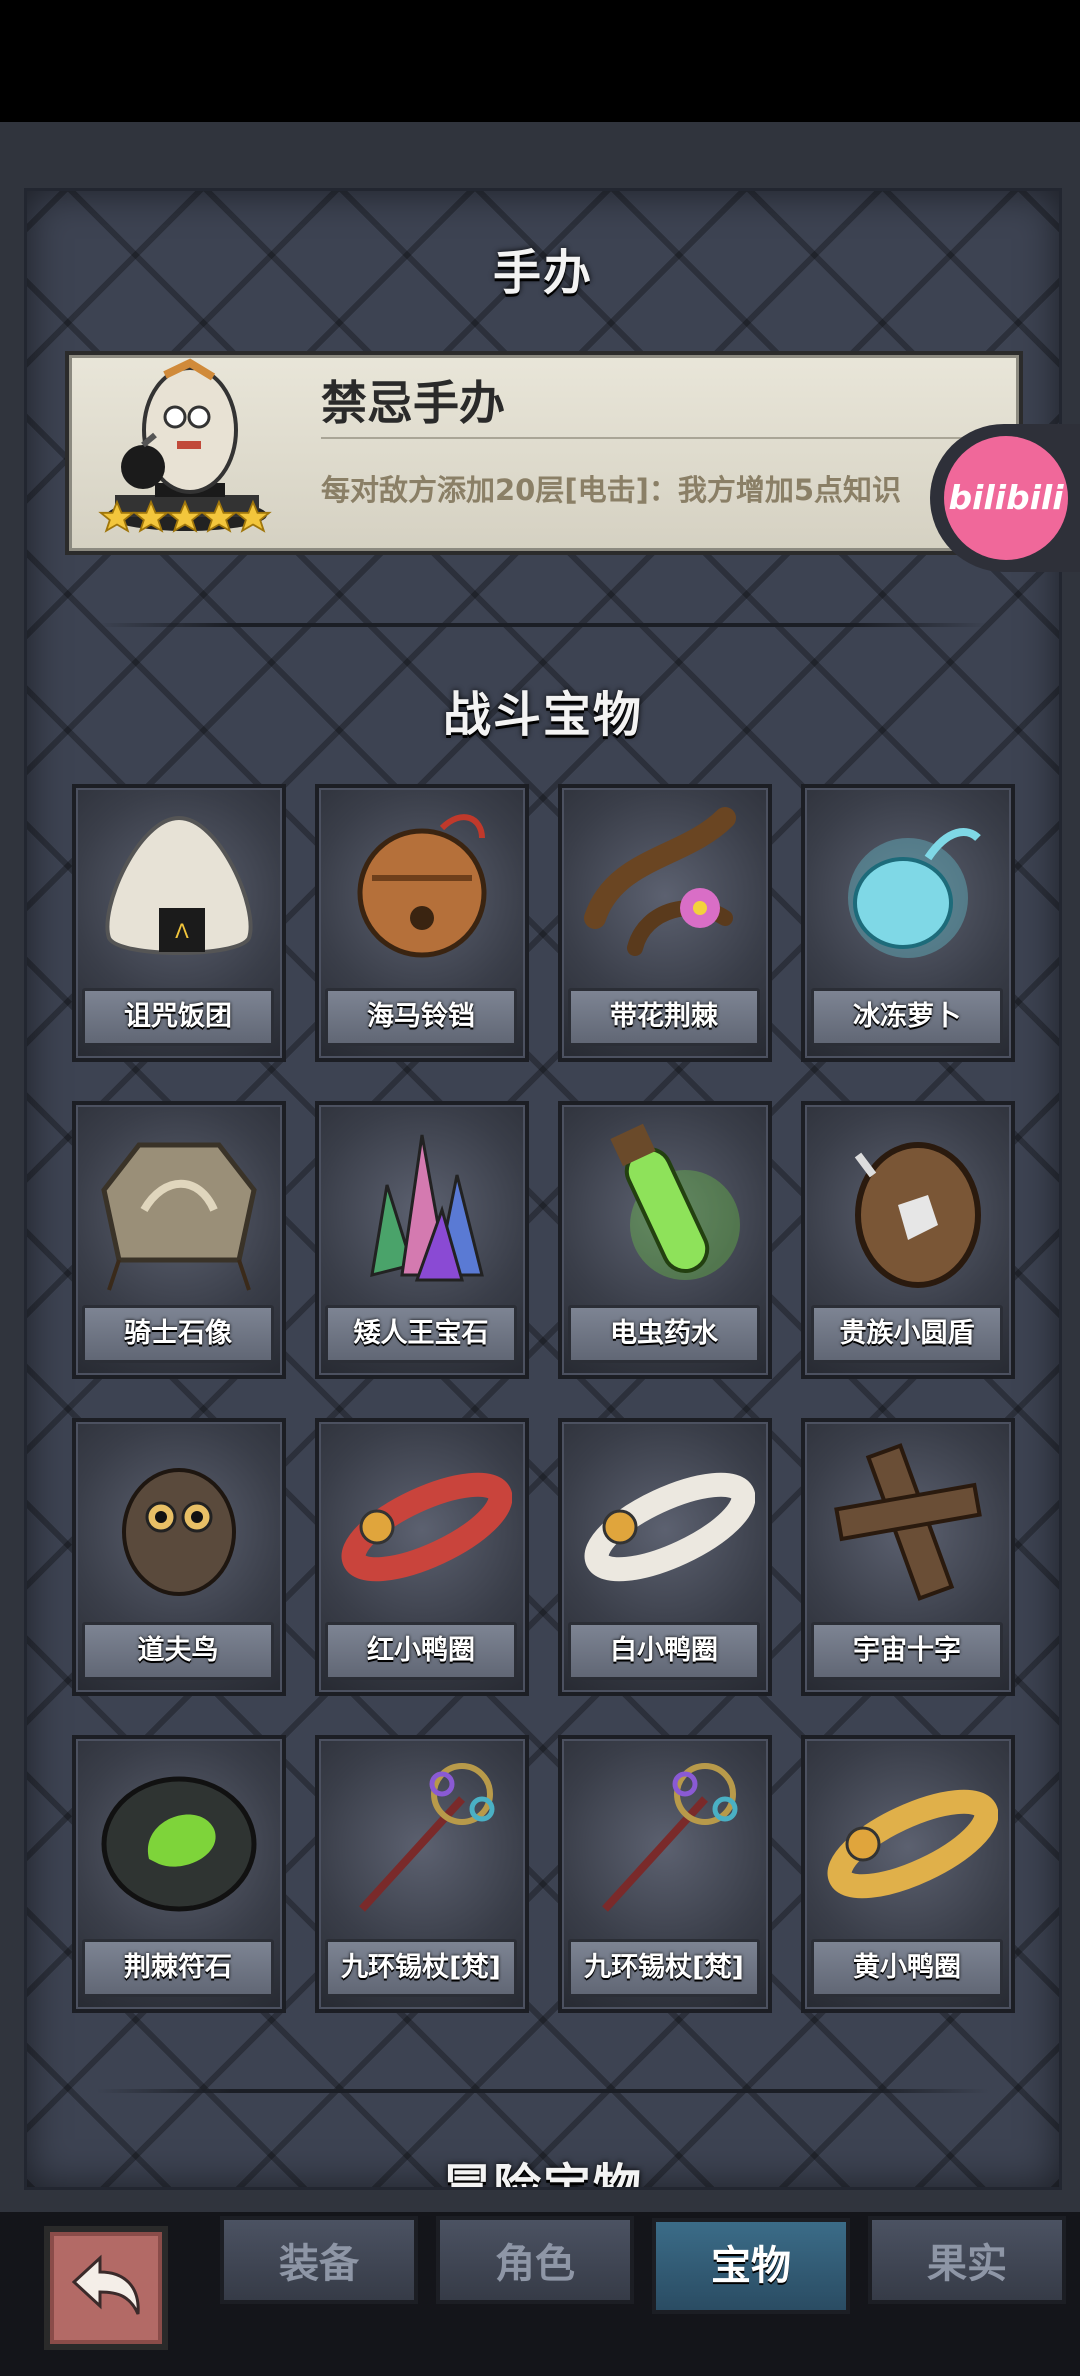 Image resolution: width=1080 pixels, height=2376 pixels. I want to click on stone-tablet-icon, so click(179, 1216).